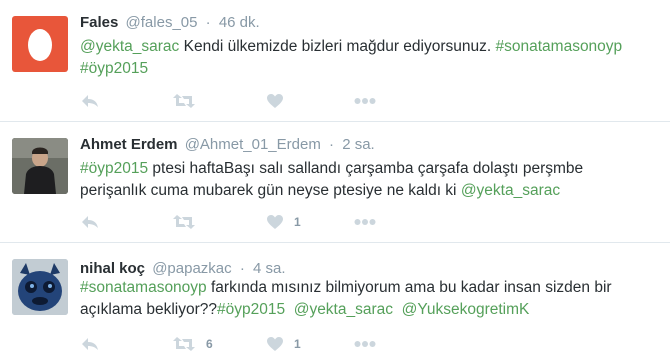 The width and height of the screenshot is (670, 361). I want to click on tweet-actions, so click(240, 101).